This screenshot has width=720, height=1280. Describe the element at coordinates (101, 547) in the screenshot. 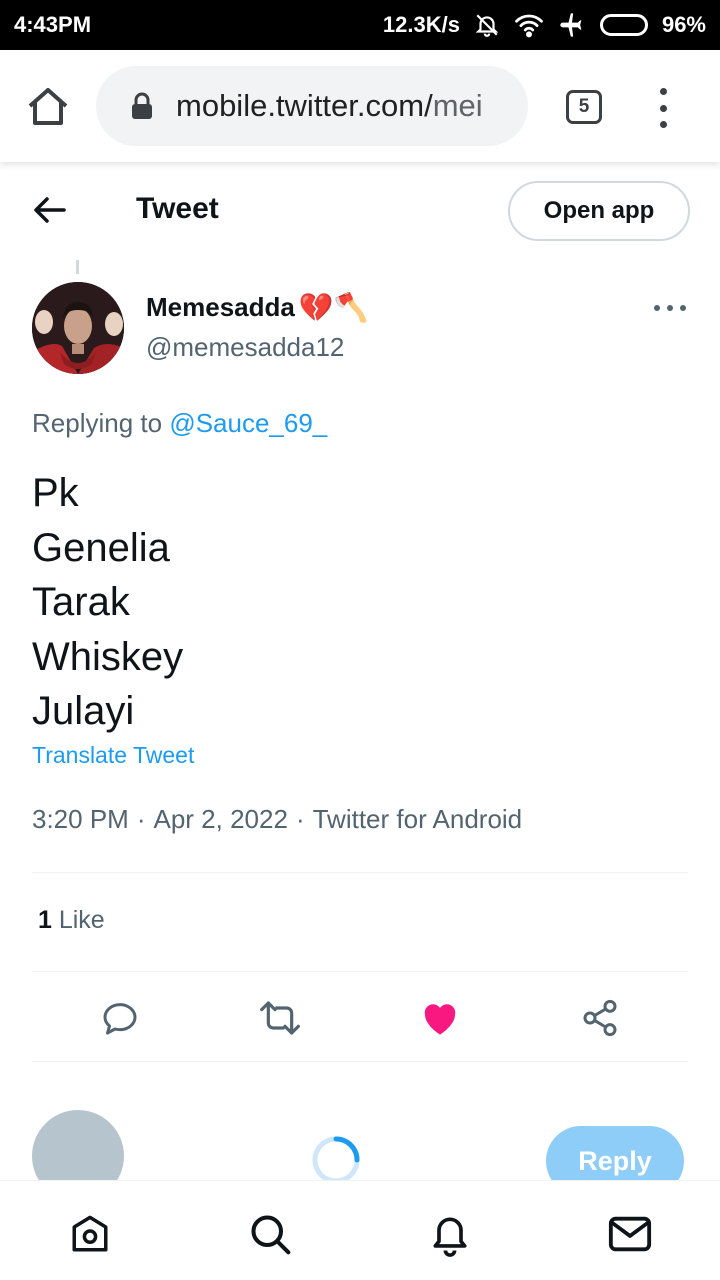

I see `tweet-line: Genelia` at that location.